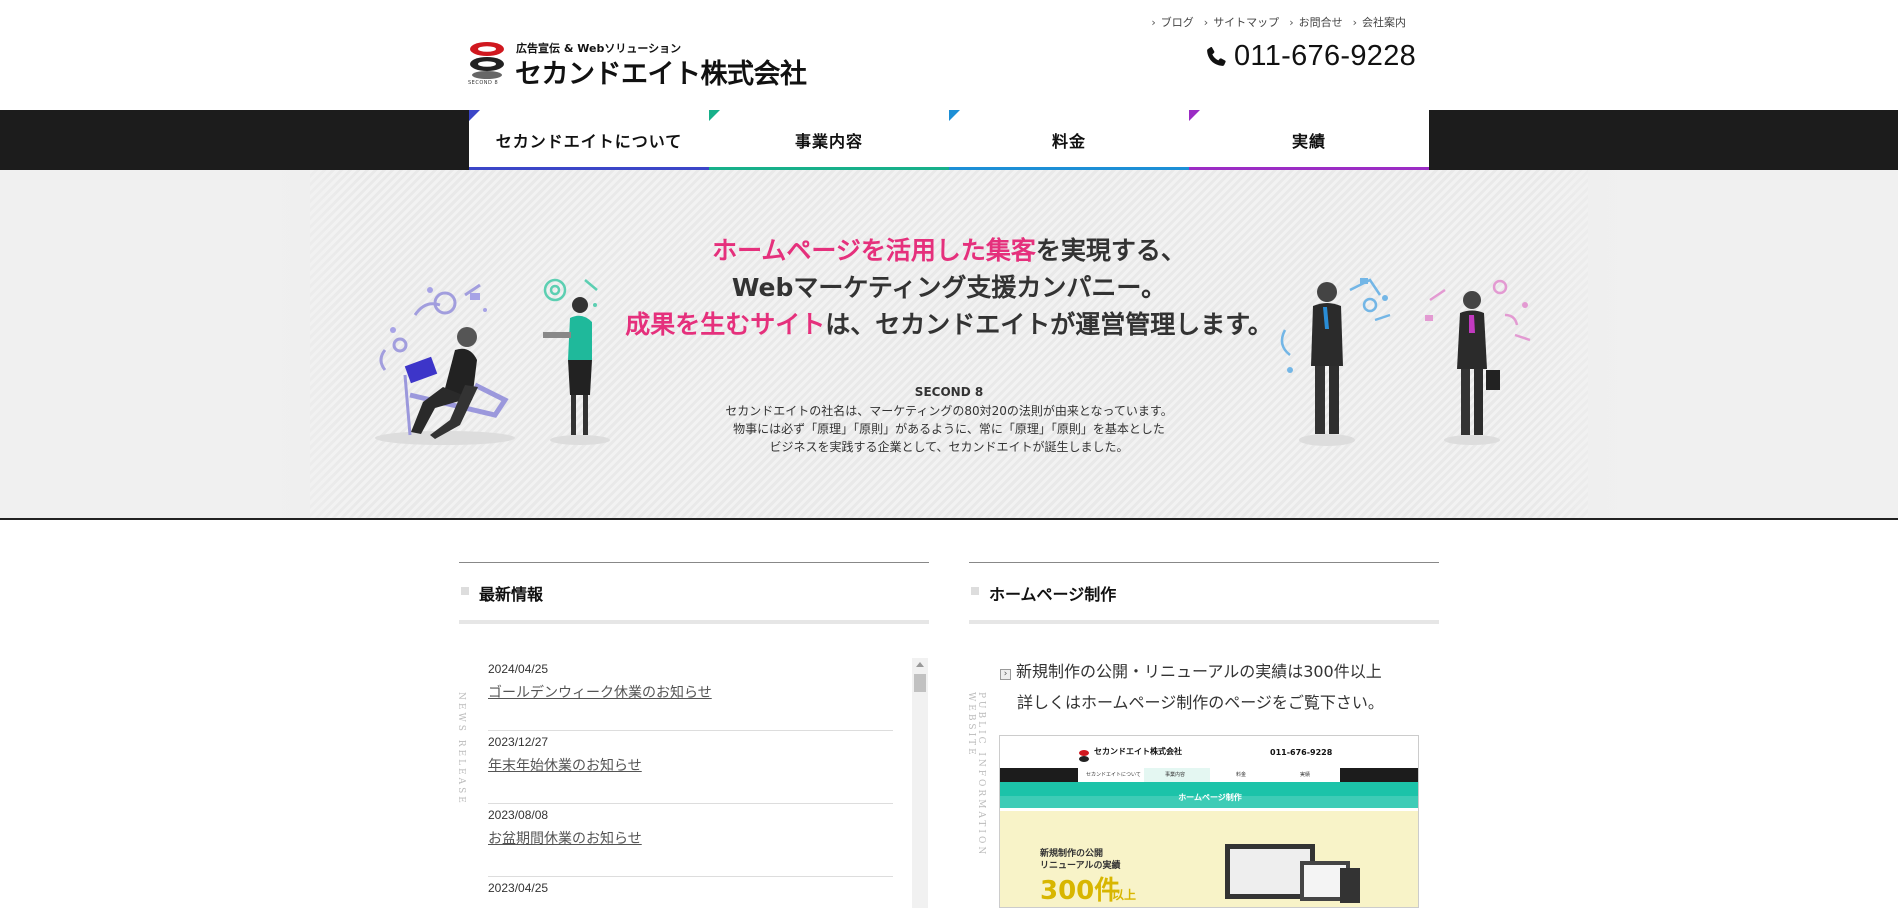  Describe the element at coordinates (1200, 702) in the screenshot. I see `homepage-description-line2: 詳しくはホームページ制作のページをご覧下さい。` at that location.